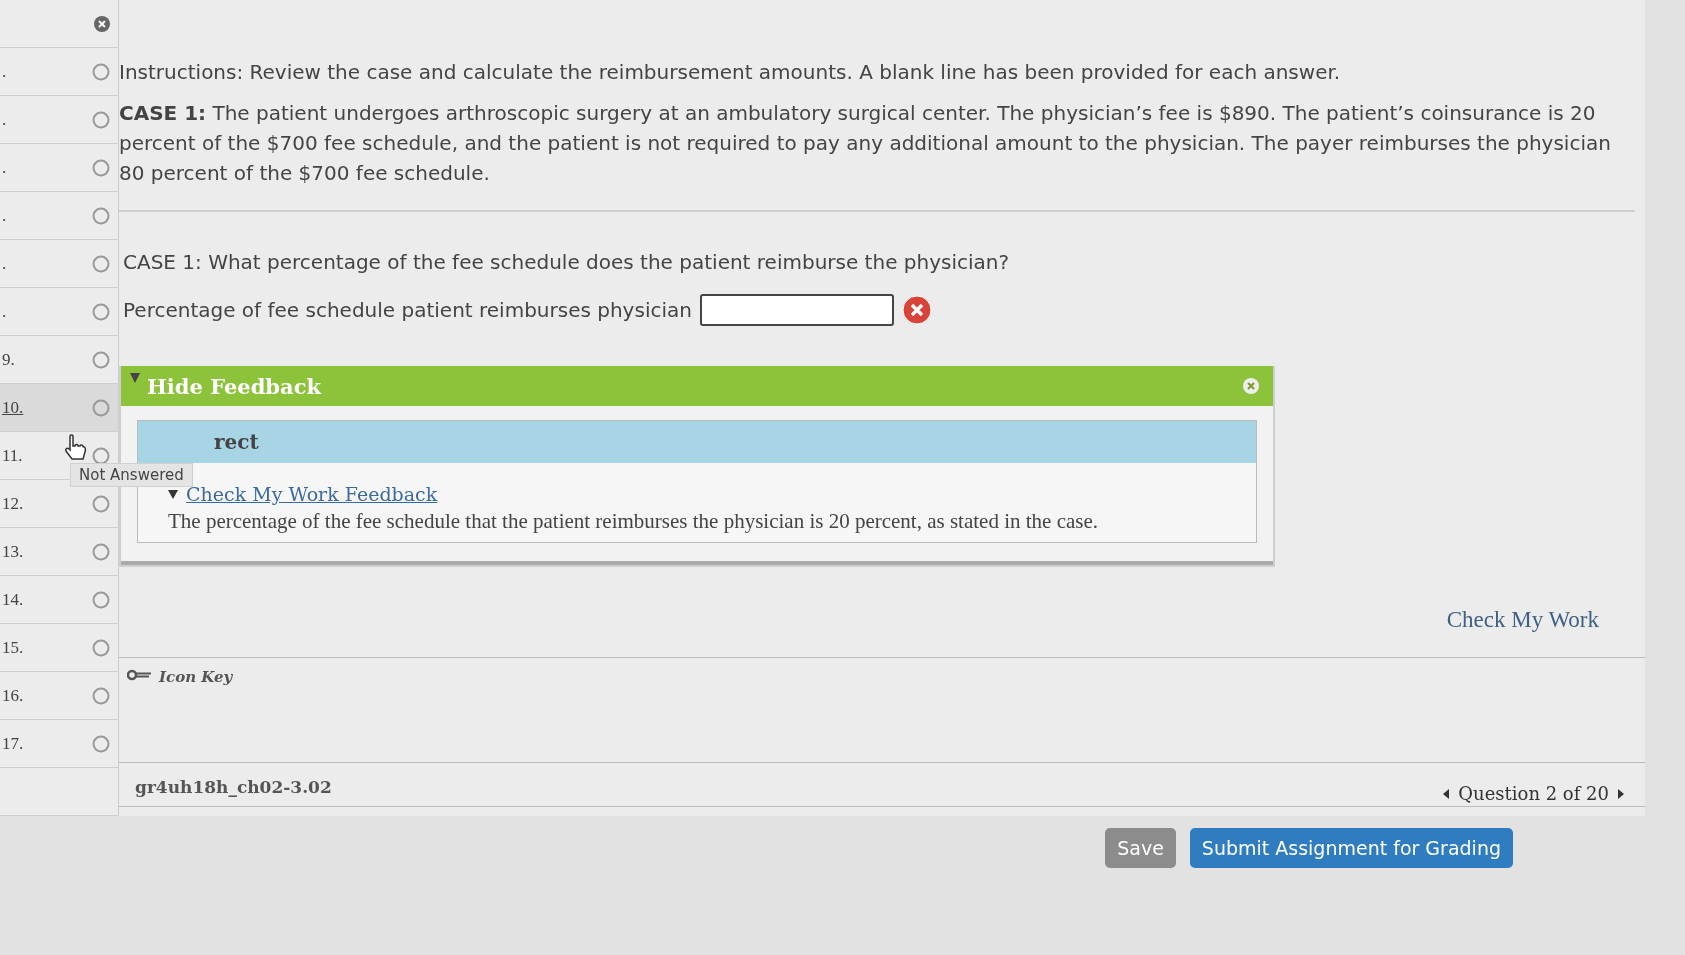 The height and width of the screenshot is (955, 1685). Describe the element at coordinates (1351, 848) in the screenshot. I see `submit-button: Submit Assignment for Grading` at that location.